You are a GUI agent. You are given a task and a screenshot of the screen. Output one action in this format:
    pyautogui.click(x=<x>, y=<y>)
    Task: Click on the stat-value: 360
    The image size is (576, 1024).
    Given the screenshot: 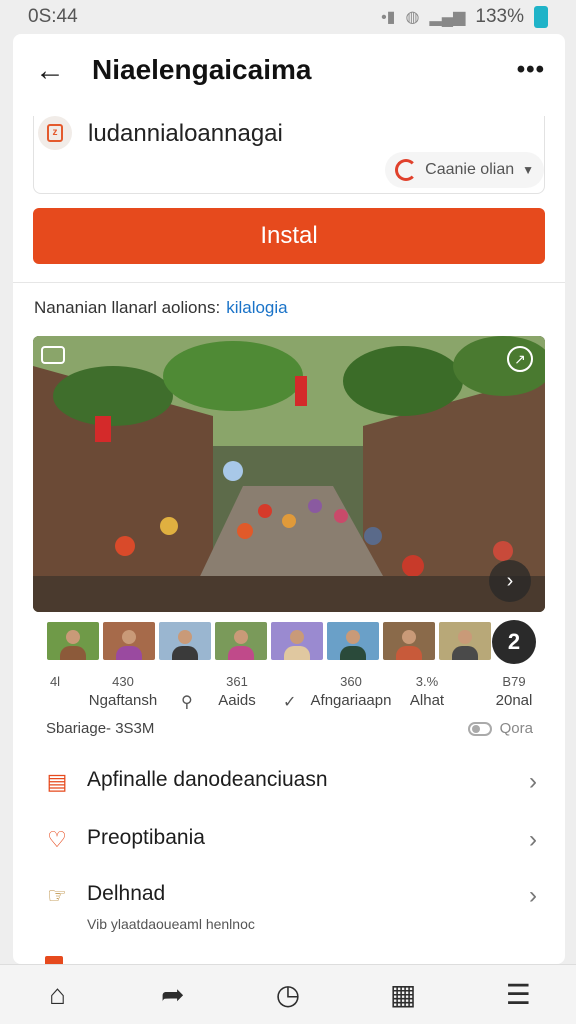 What is the action you would take?
    pyautogui.click(x=351, y=681)
    